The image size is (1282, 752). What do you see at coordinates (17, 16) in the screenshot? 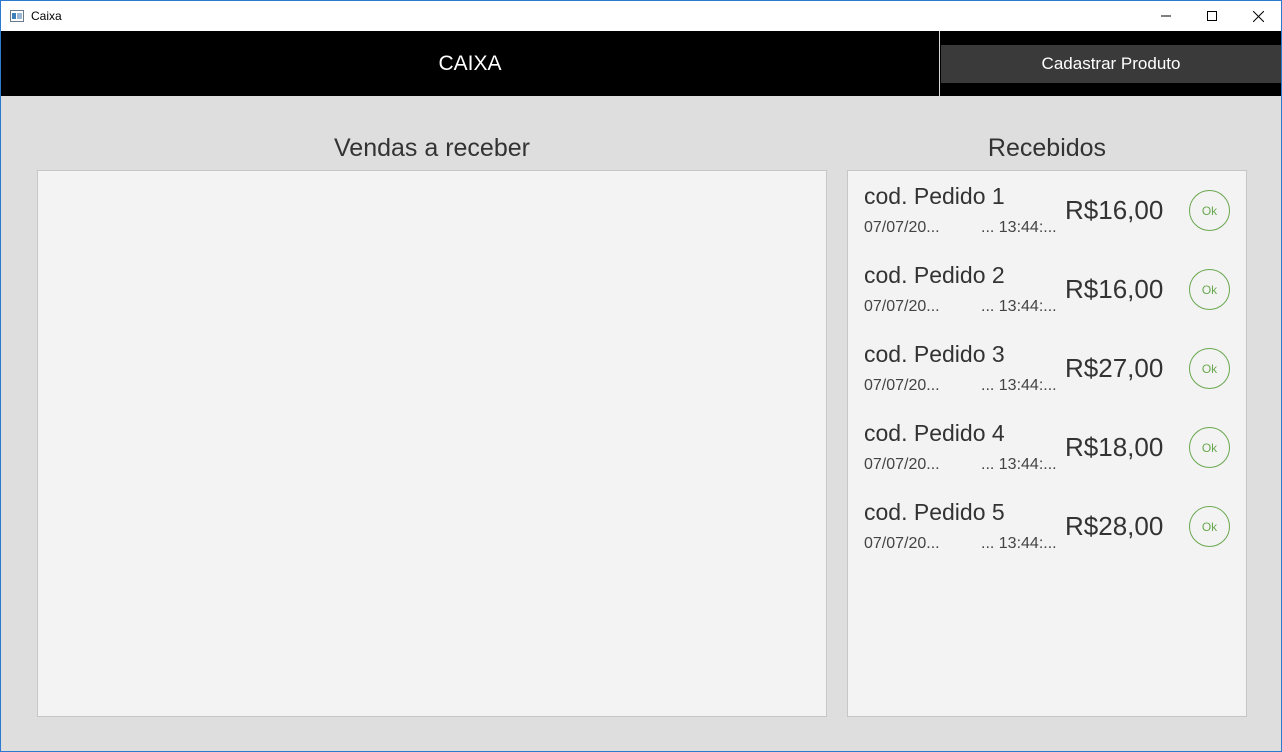
I see `app-window-icon` at bounding box center [17, 16].